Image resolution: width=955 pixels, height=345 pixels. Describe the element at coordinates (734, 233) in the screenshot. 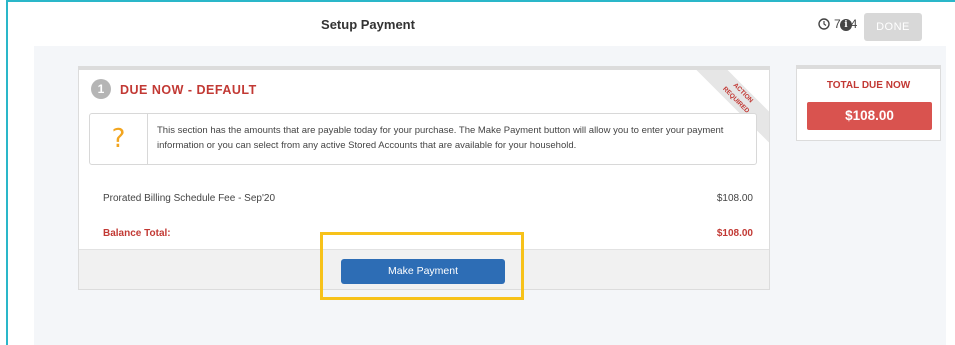

I see `balance-total-amount: $108.00` at that location.